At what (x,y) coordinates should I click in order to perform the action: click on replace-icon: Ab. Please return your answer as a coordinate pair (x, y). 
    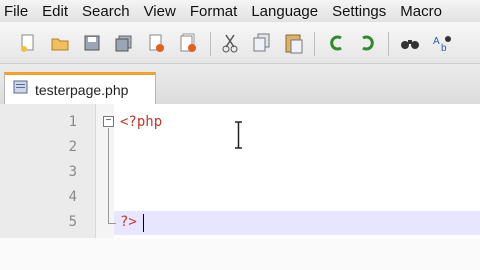
    Looking at the image, I should click on (442, 43).